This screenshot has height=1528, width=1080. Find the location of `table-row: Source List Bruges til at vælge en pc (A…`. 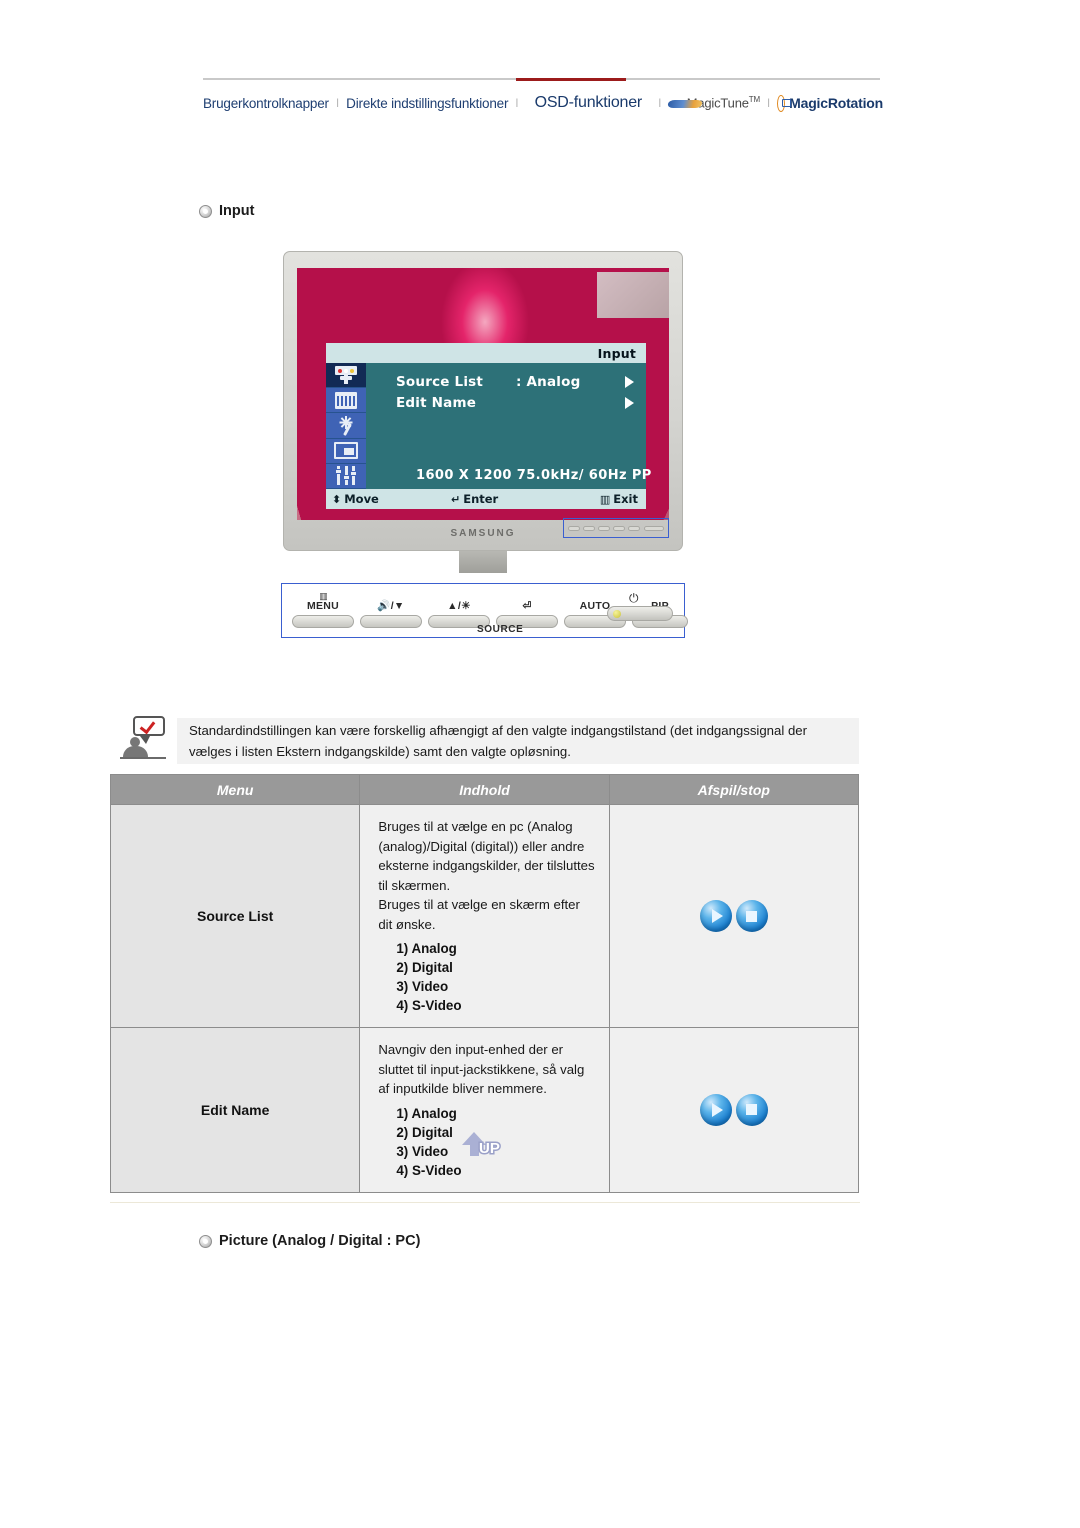

table-row: Source List Bruges til at vælge en pc (A… is located at coordinates (484, 916).